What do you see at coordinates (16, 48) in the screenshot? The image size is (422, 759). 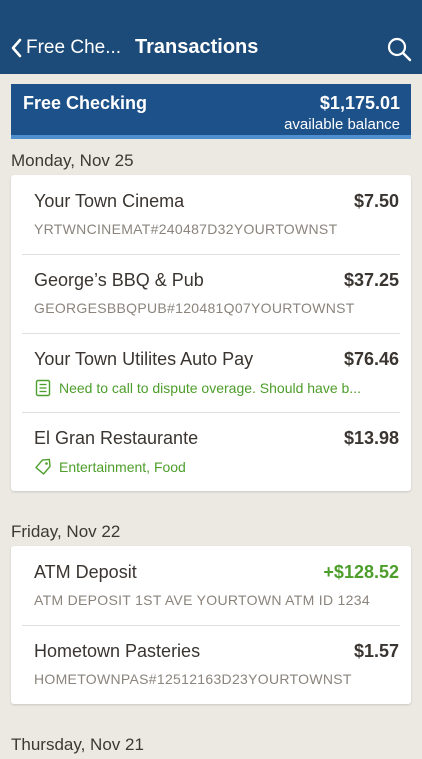 I see `chevron-left-icon` at bounding box center [16, 48].